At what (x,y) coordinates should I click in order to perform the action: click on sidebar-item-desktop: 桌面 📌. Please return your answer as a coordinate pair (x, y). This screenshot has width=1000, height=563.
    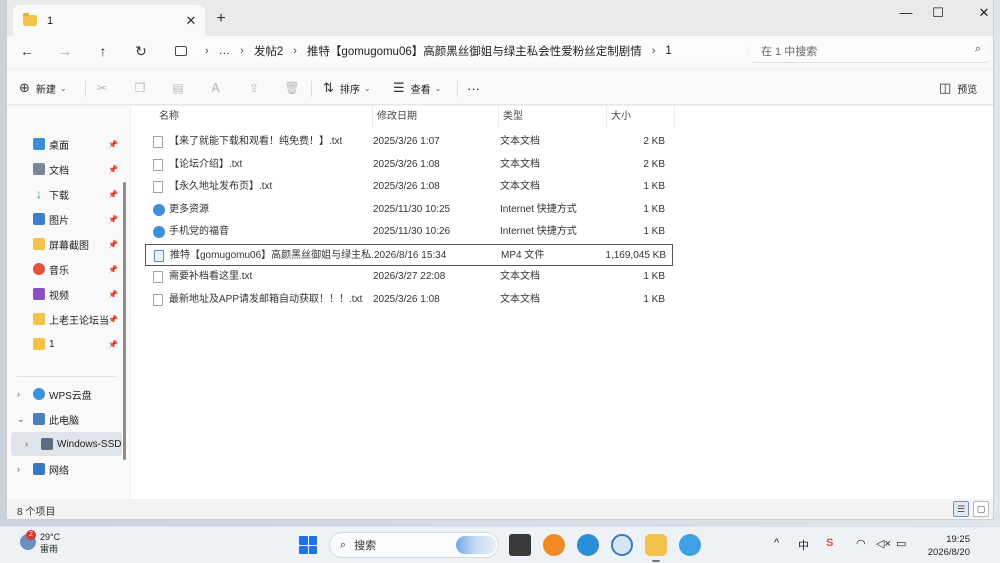
    Looking at the image, I should click on (64, 144).